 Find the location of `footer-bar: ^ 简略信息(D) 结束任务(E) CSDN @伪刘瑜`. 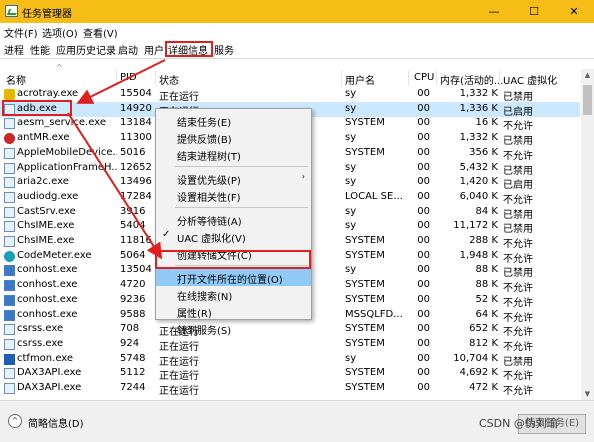

footer-bar: ^ 简略信息(D) 结束任务(E) CSDN @伪刘瑜 is located at coordinates (297, 421).